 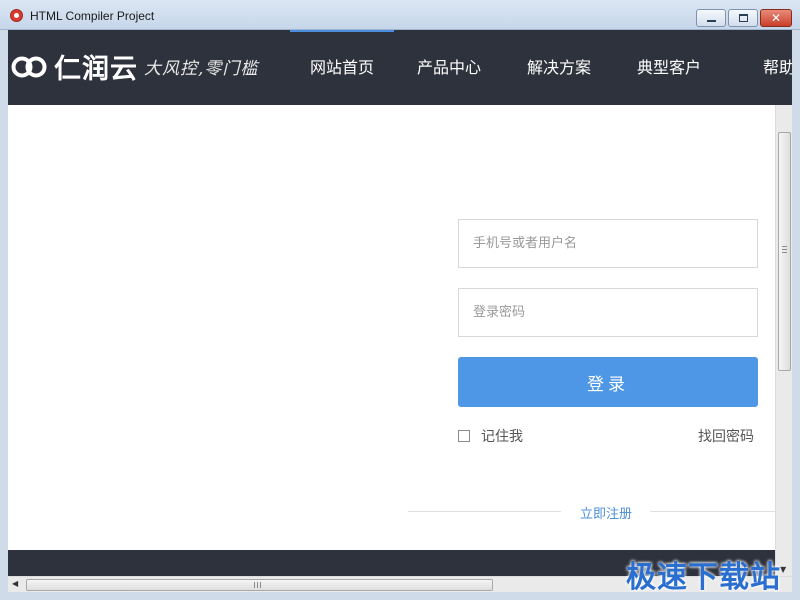 What do you see at coordinates (669, 67) in the screenshot?
I see `nav-item-customers: 典型客户` at bounding box center [669, 67].